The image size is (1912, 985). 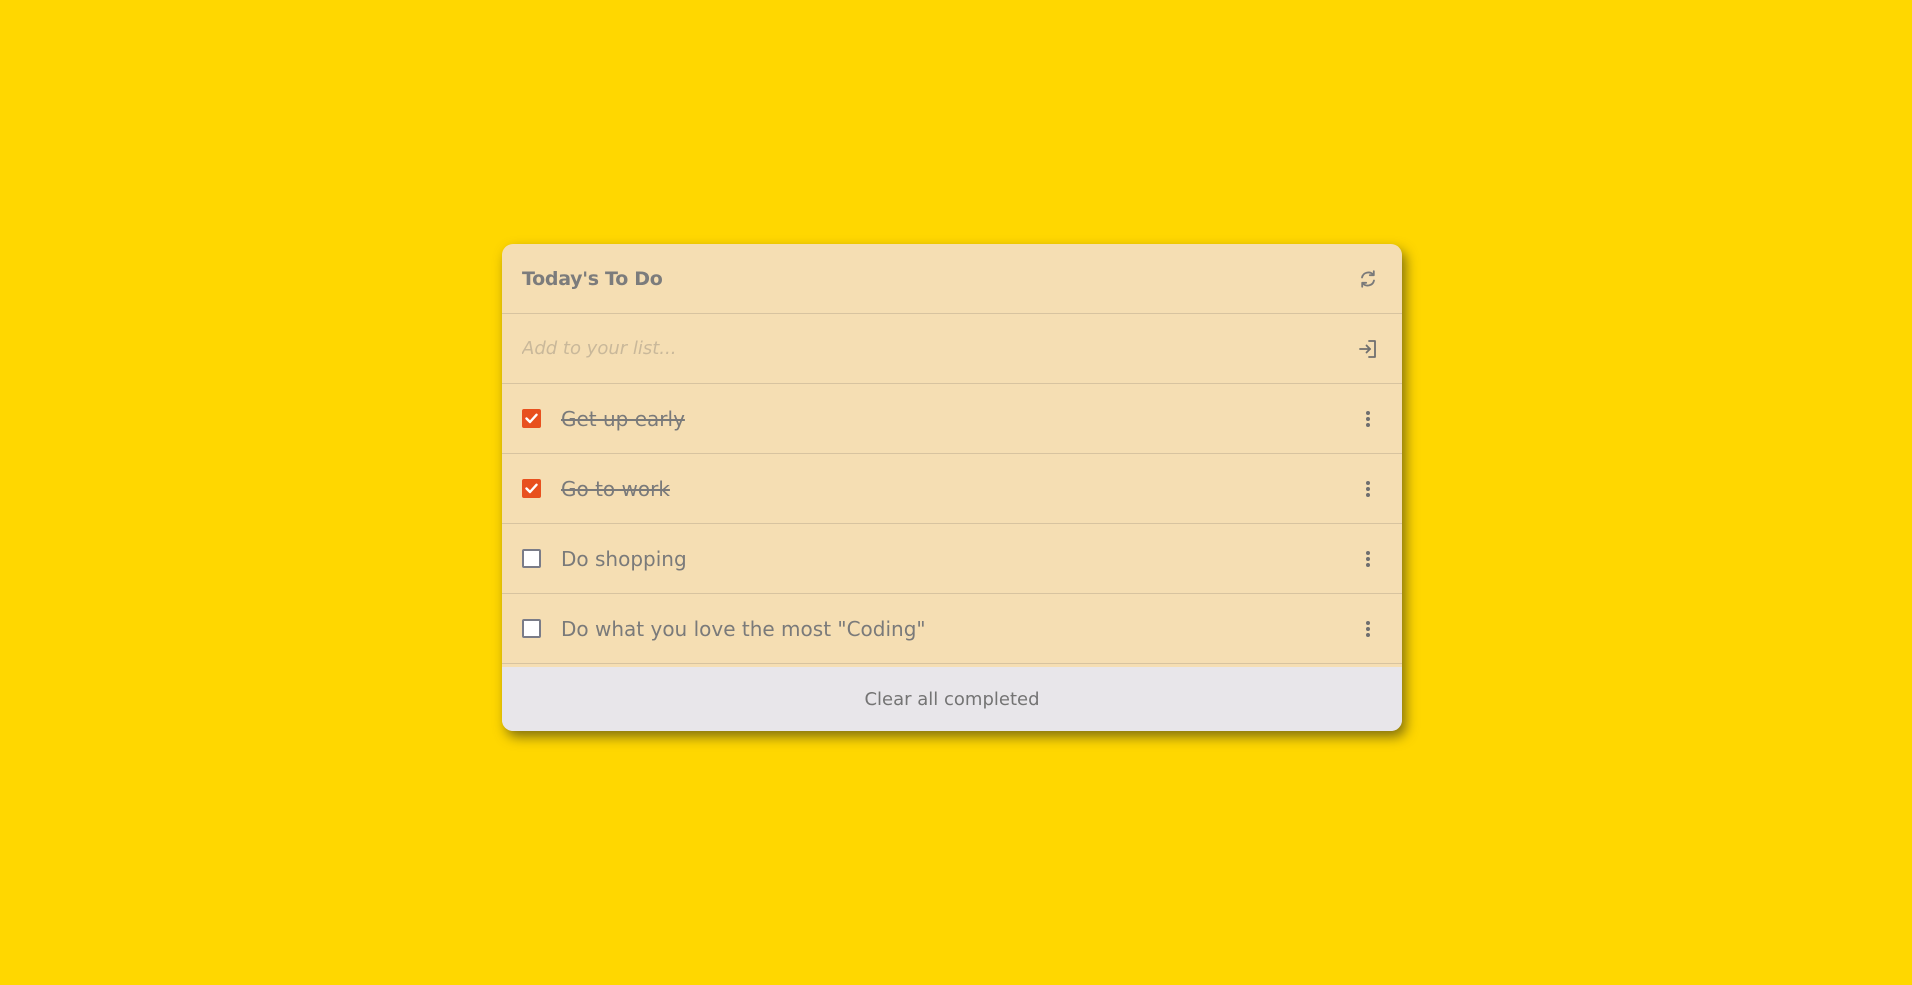 What do you see at coordinates (952, 559) in the screenshot?
I see `list-item: Do shopping` at bounding box center [952, 559].